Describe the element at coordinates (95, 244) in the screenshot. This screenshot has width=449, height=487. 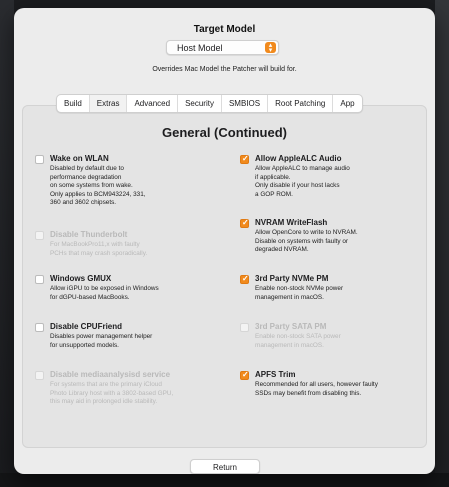
I see `description-line: For MacBookPro11,x with faulty` at that location.